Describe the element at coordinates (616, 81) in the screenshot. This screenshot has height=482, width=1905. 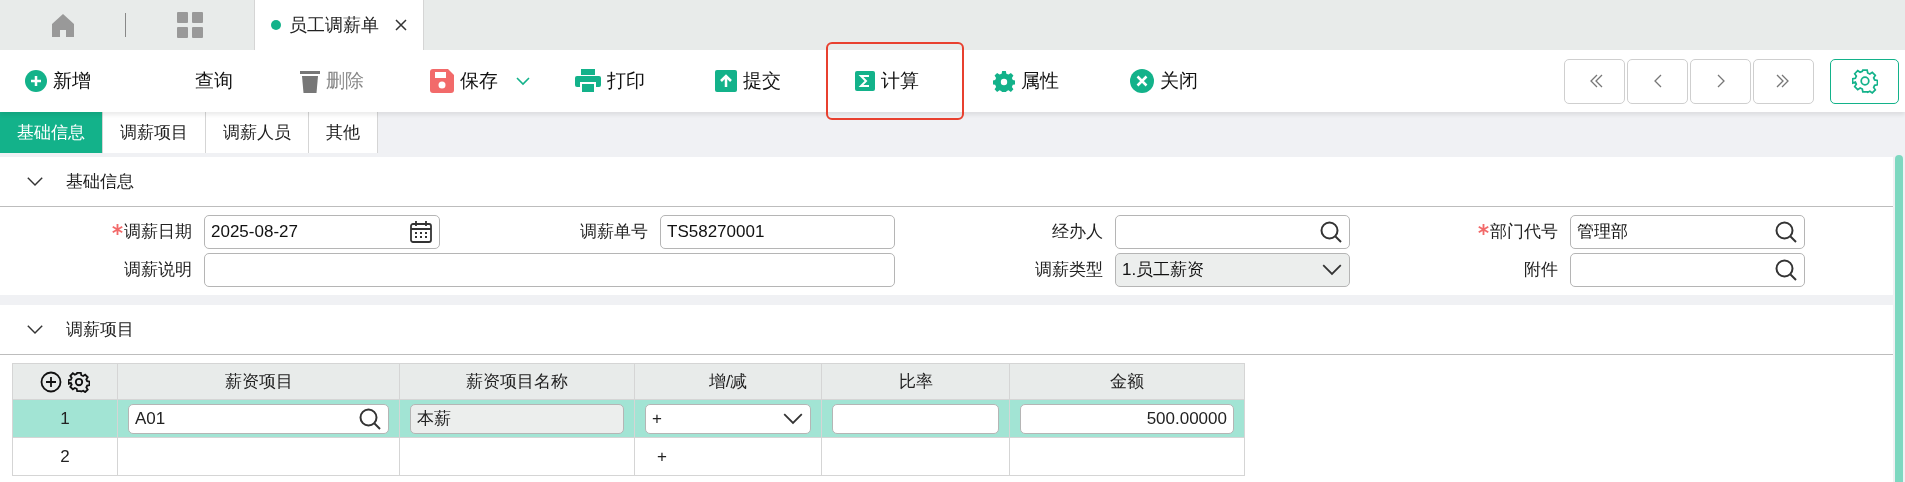
I see `toolbar-button: 打印` at that location.